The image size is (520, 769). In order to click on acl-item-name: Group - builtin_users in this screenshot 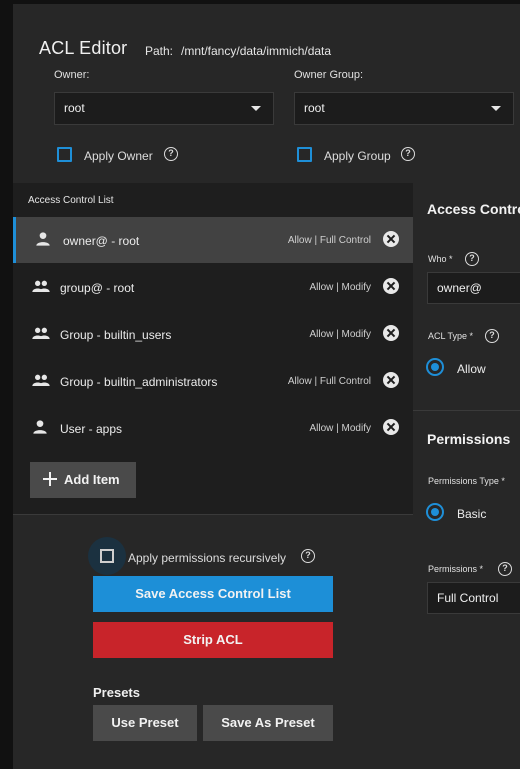, I will do `click(116, 335)`.